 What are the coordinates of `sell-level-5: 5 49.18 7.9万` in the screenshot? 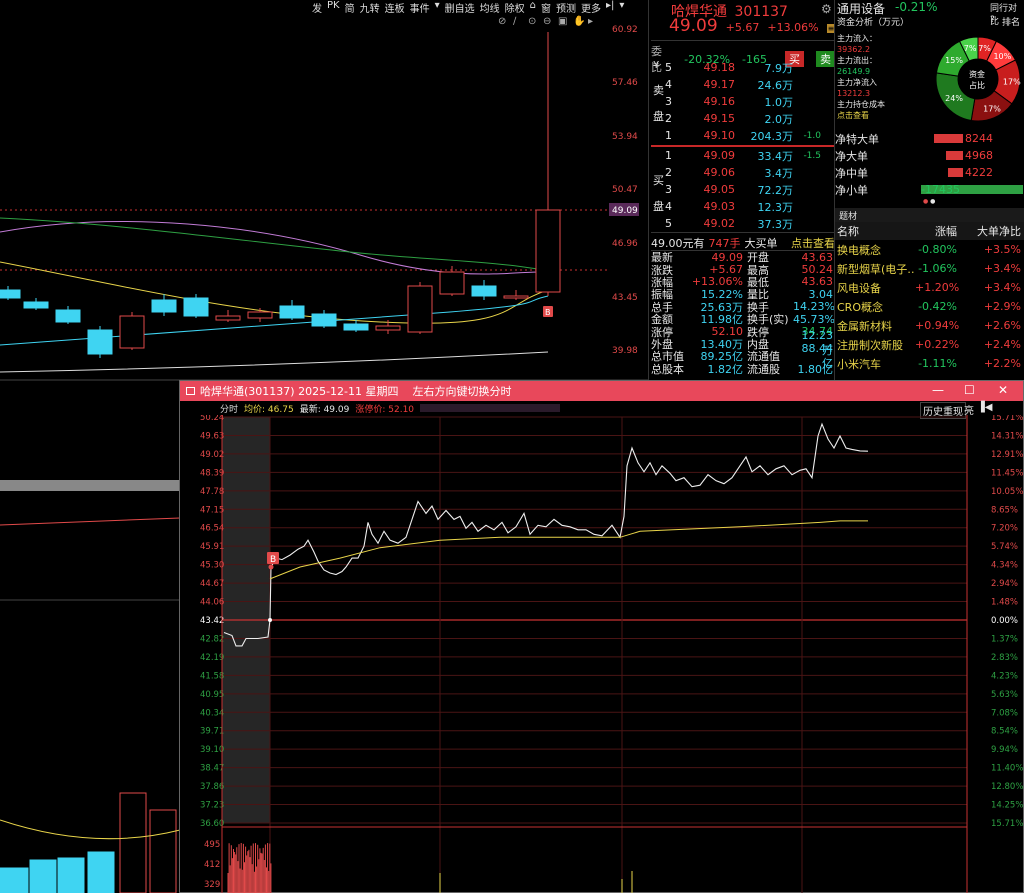 It's located at (742, 67).